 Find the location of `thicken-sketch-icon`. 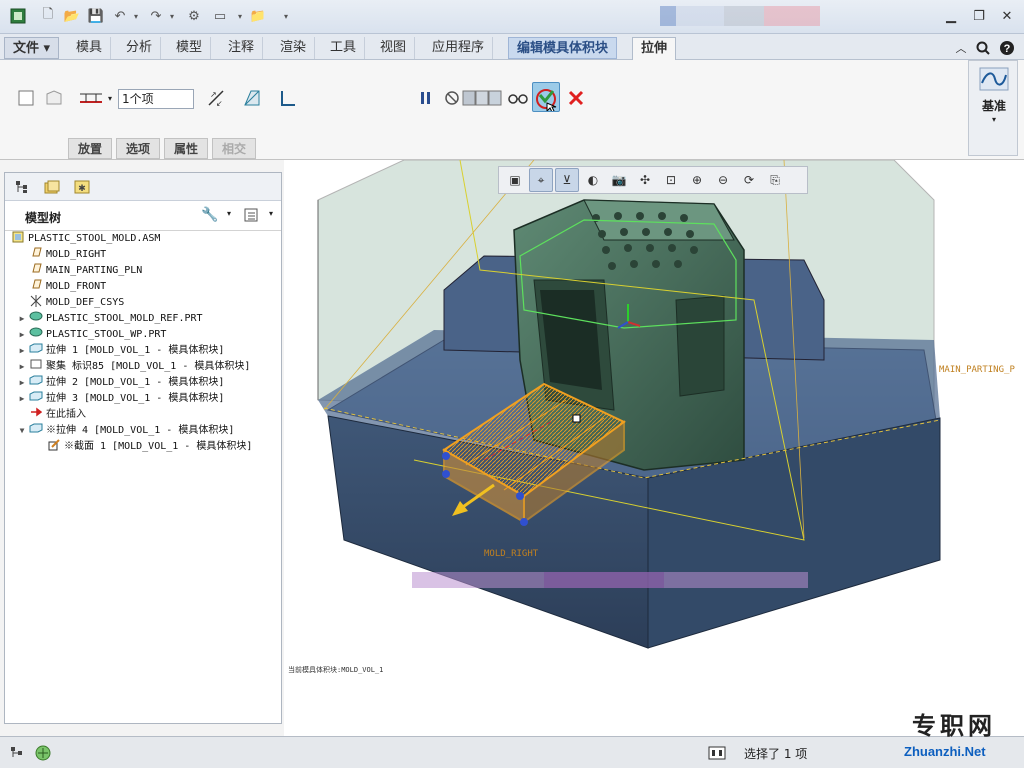

thicken-sketch-icon is located at coordinates (288, 98).